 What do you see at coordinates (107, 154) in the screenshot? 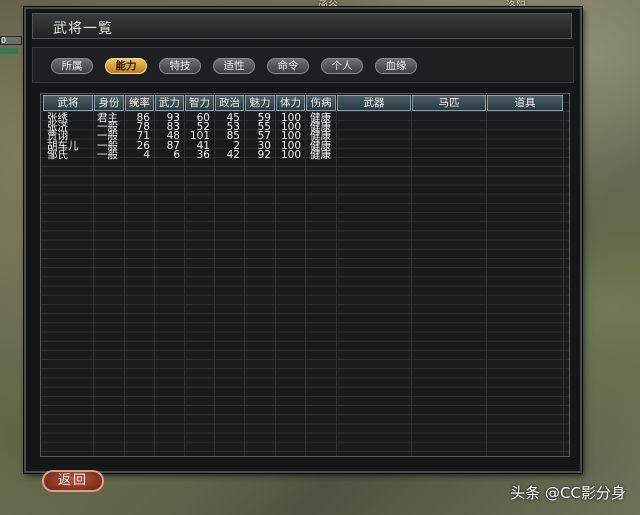
I see `table-cell: 一般` at bounding box center [107, 154].